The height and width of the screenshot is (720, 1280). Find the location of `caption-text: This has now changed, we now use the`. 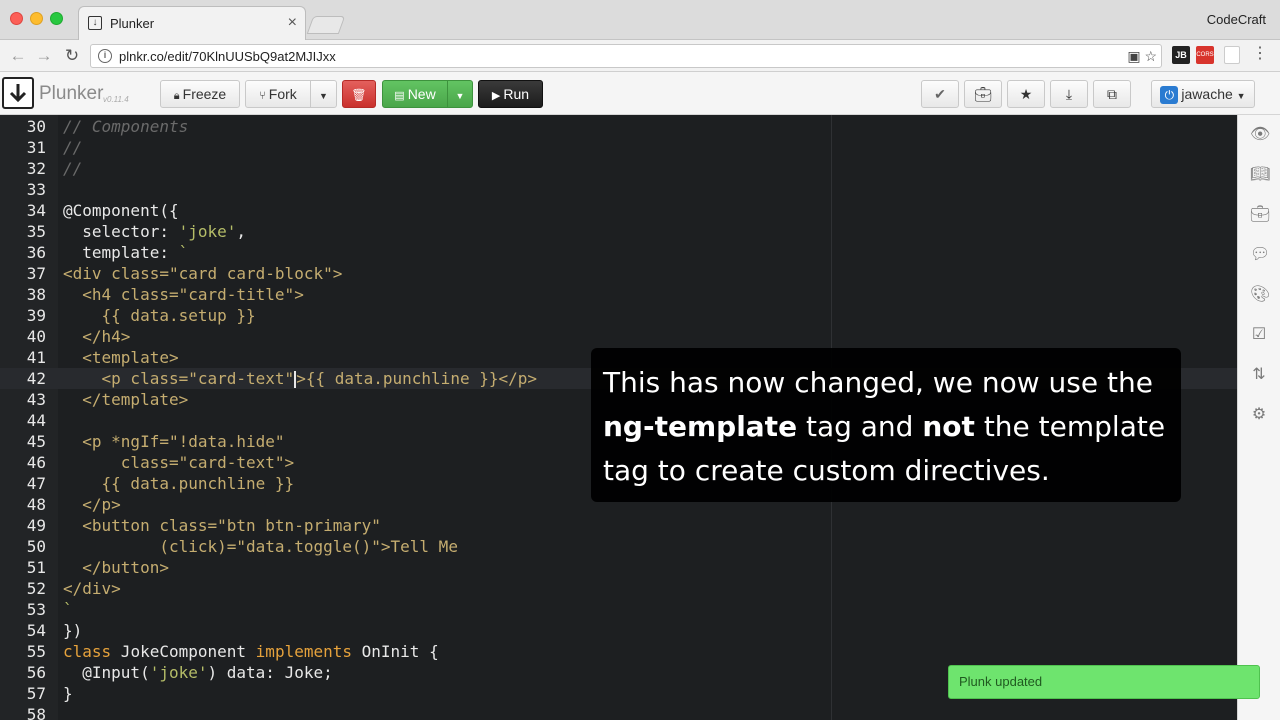

caption-text: This has now changed, we now use the is located at coordinates (878, 382).